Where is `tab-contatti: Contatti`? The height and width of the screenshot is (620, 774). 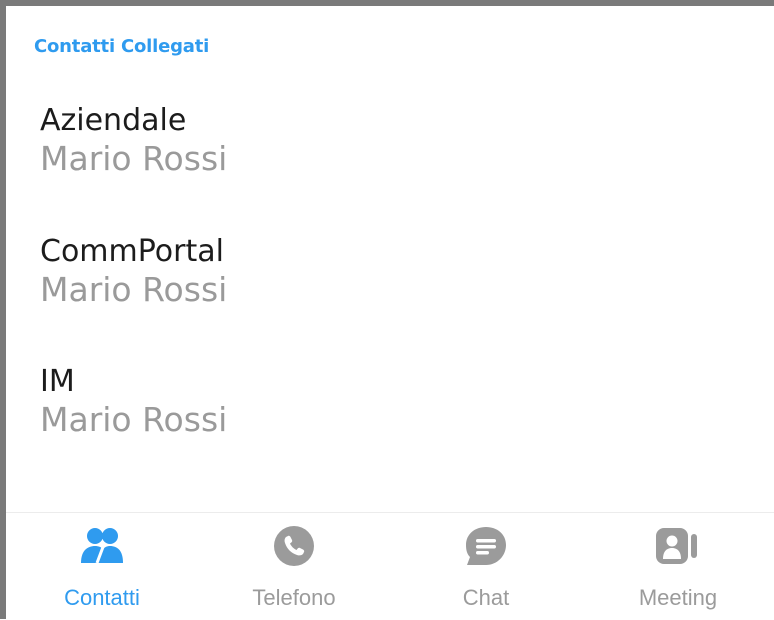
tab-contatti: Contatti is located at coordinates (102, 566).